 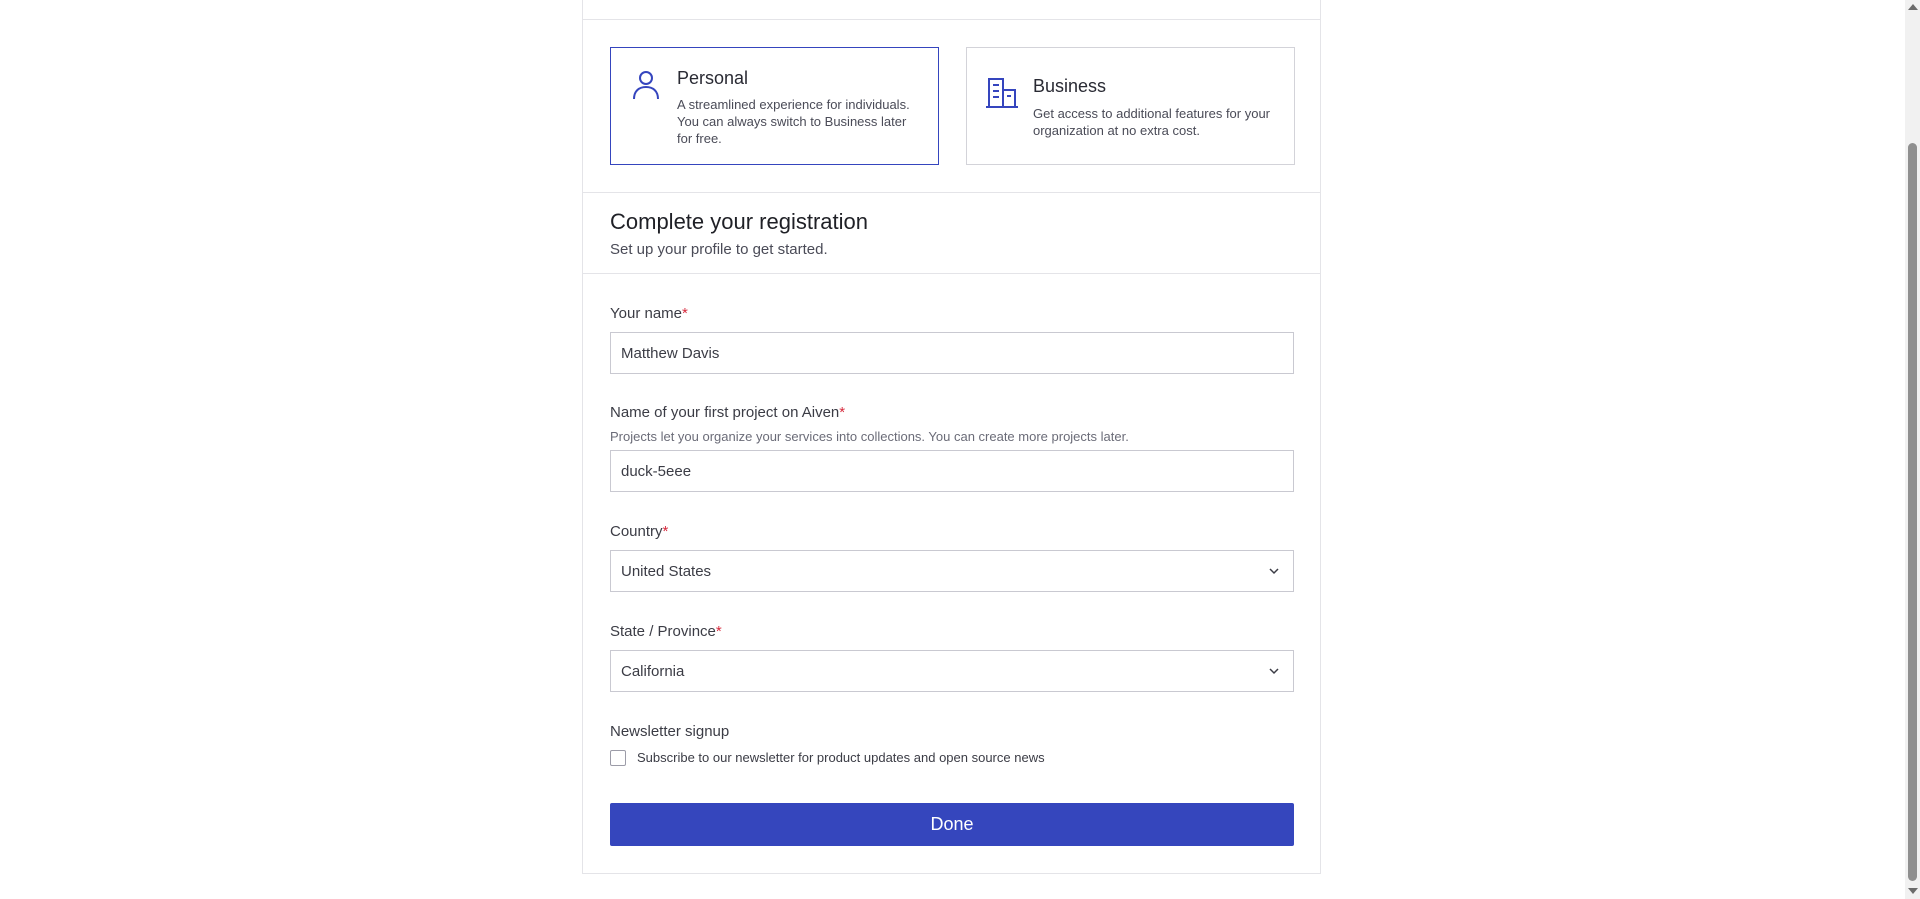 What do you see at coordinates (646, 85) in the screenshot?
I see `user-icon` at bounding box center [646, 85].